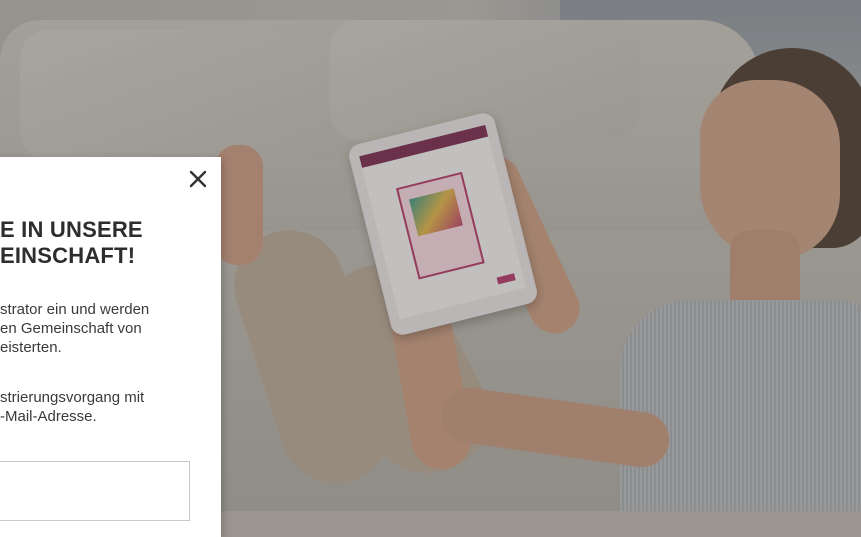 The width and height of the screenshot is (861, 537). Describe the element at coordinates (95, 491) in the screenshot. I see `email-field` at that location.